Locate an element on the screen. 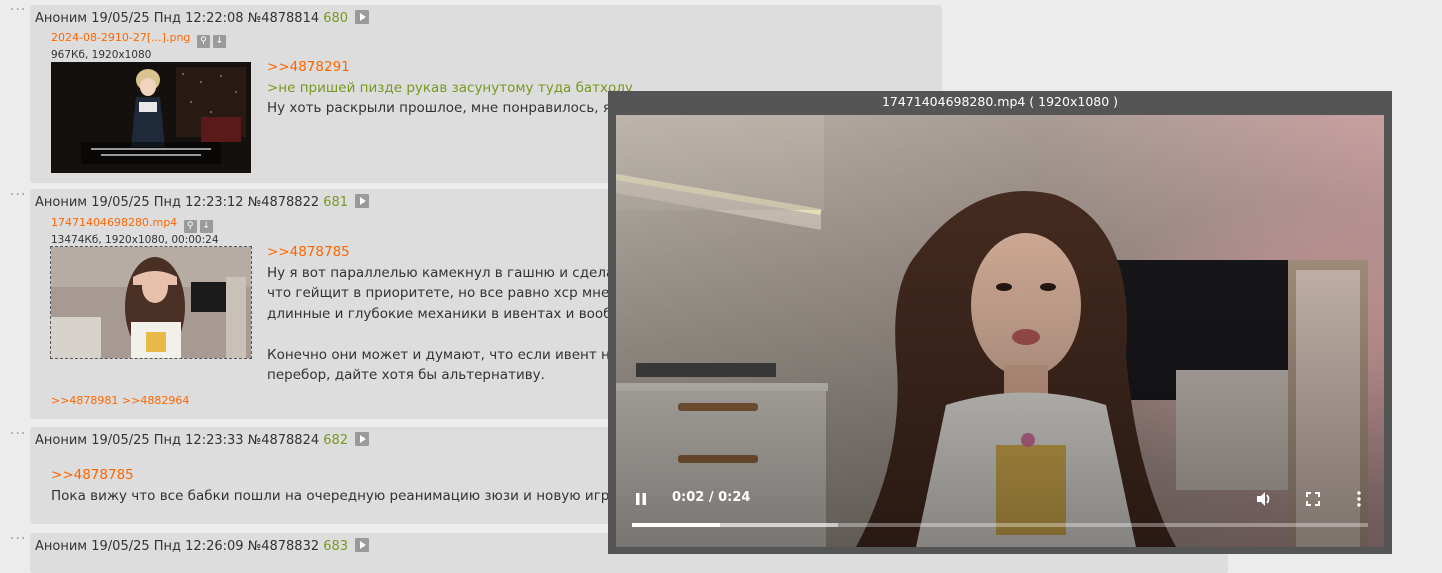 This screenshot has width=1442, height=573. file-info: 13474Кб, 1920x1080, 00:00:24 is located at coordinates (135, 240).